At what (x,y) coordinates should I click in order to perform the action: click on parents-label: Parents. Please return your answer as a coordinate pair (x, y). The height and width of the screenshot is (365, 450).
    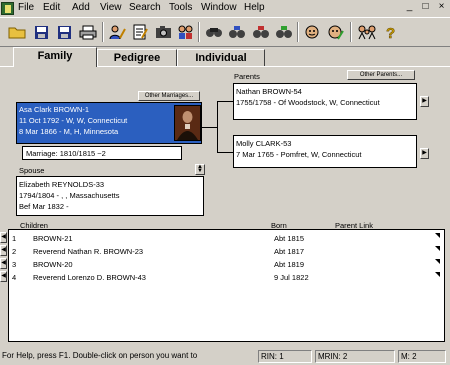
    Looking at the image, I should click on (247, 76).